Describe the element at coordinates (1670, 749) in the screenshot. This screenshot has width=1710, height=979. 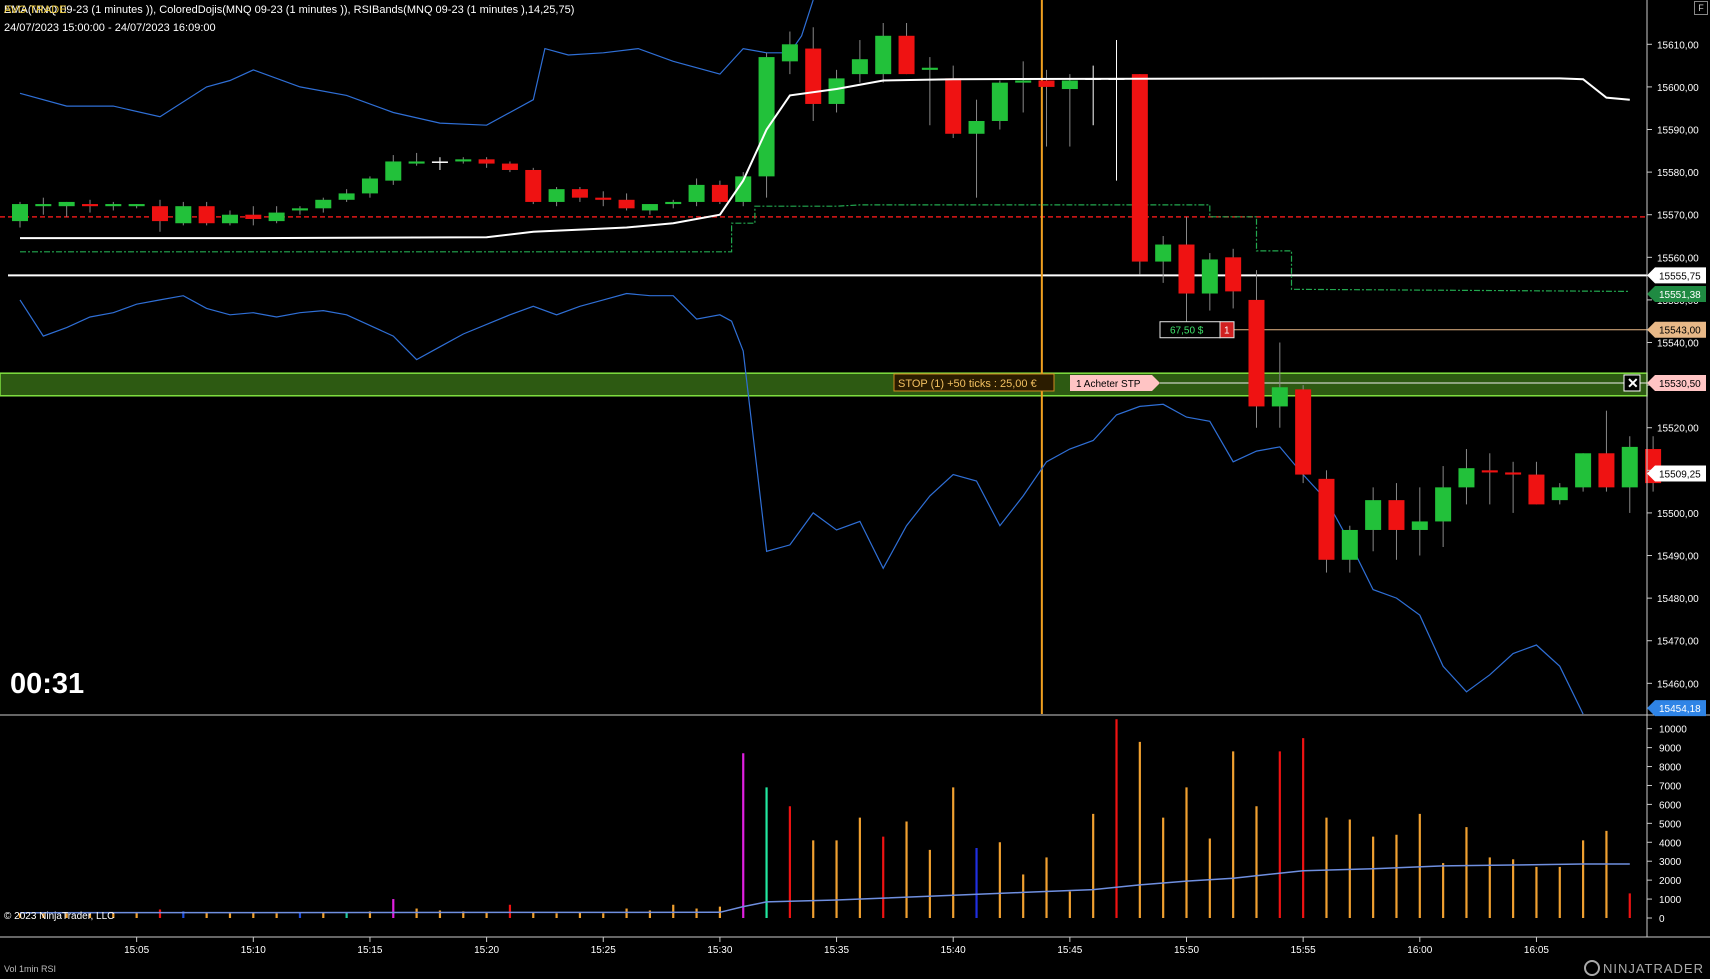
I see `volume-tick-label: 9000` at that location.